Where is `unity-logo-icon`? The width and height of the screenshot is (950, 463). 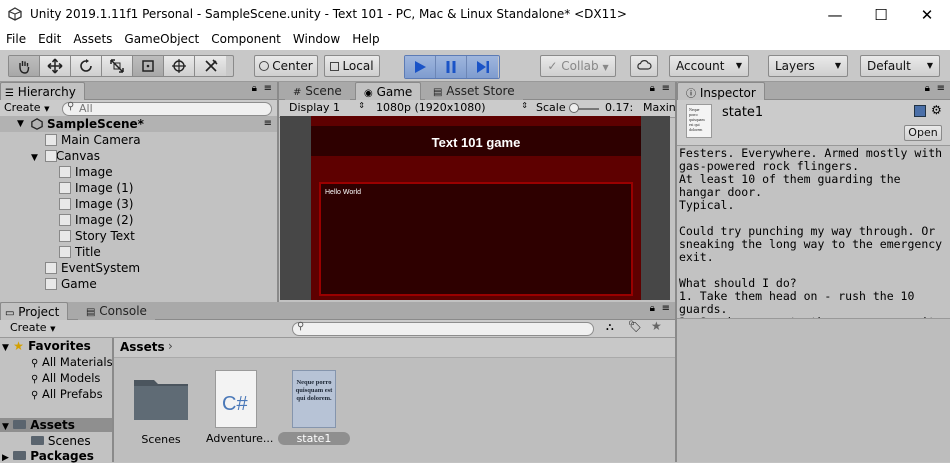
unity-logo-icon is located at coordinates (15, 14).